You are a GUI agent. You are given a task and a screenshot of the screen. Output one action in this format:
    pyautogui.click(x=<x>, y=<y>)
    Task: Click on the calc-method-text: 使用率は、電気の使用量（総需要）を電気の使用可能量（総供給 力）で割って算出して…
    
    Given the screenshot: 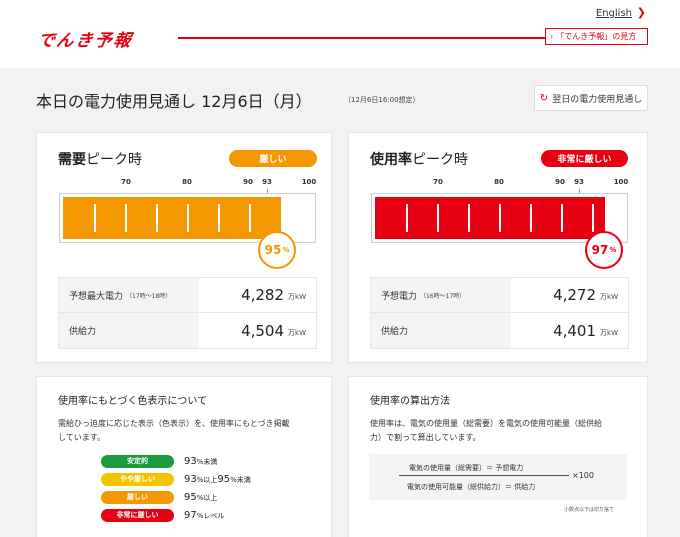 What is the action you would take?
    pyautogui.click(x=486, y=430)
    